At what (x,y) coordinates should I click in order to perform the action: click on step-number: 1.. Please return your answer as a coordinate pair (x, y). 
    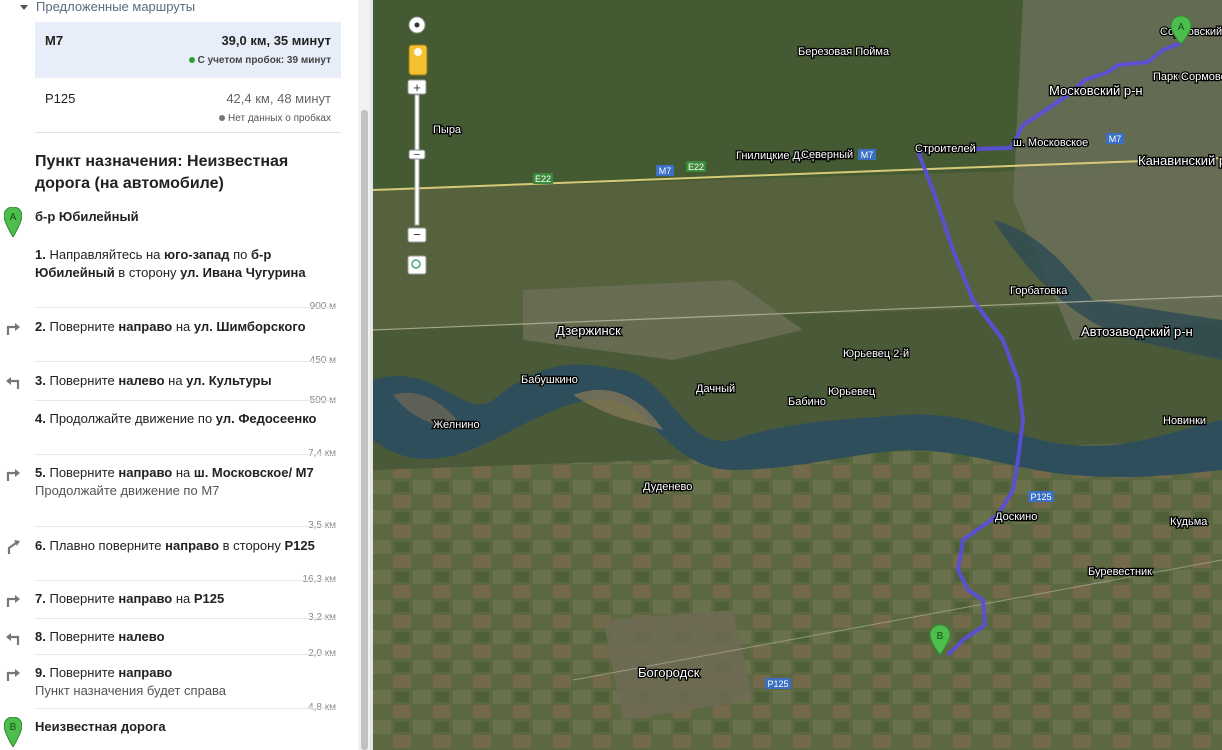
    Looking at the image, I should click on (42, 254).